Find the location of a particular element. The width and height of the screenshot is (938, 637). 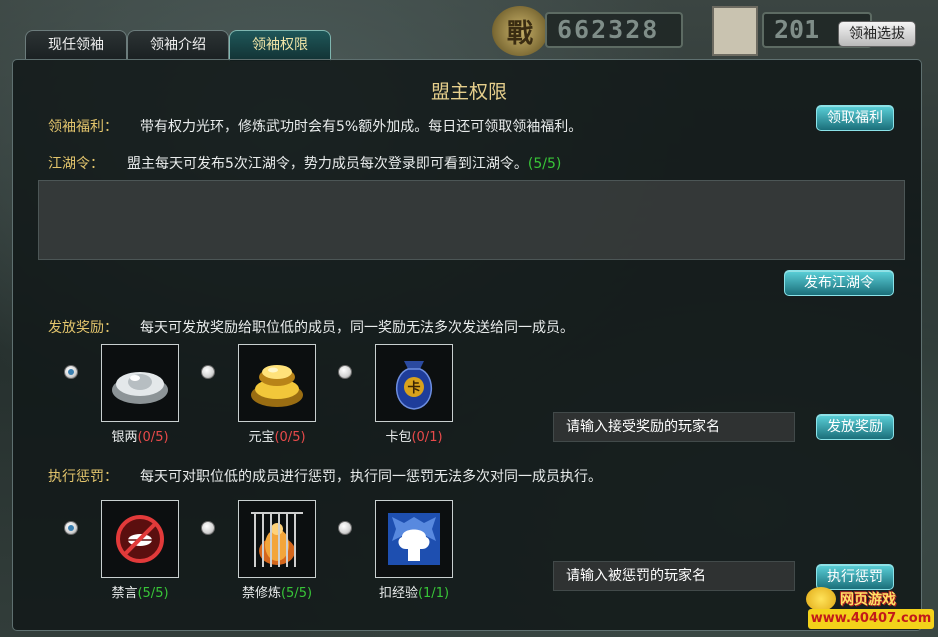

mascot-icon is located at coordinates (821, 599).